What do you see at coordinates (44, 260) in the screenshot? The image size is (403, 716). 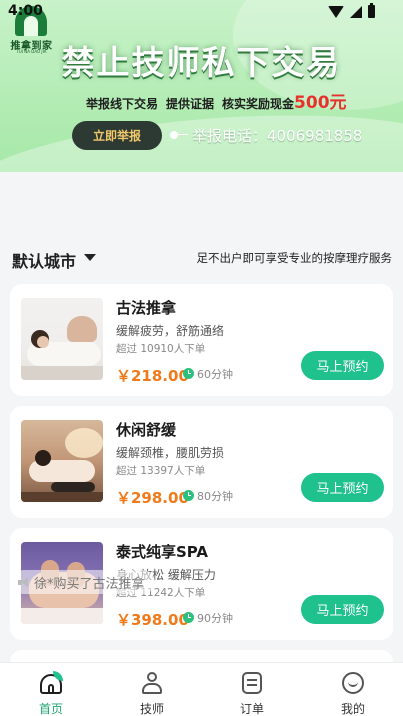 I see `city-selector: 默认城市` at bounding box center [44, 260].